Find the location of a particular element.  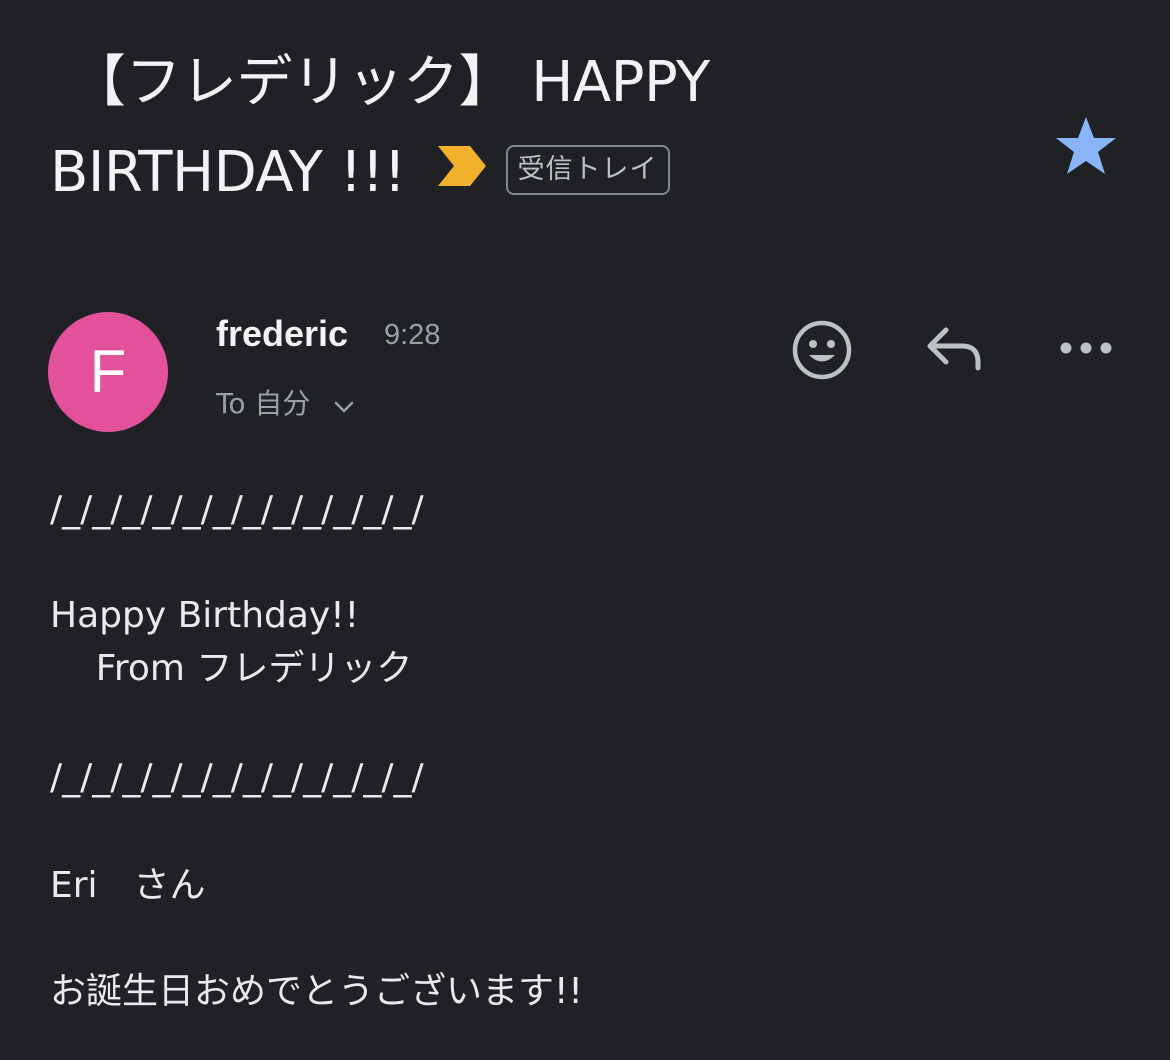

star-icon is located at coordinates (1086, 146).